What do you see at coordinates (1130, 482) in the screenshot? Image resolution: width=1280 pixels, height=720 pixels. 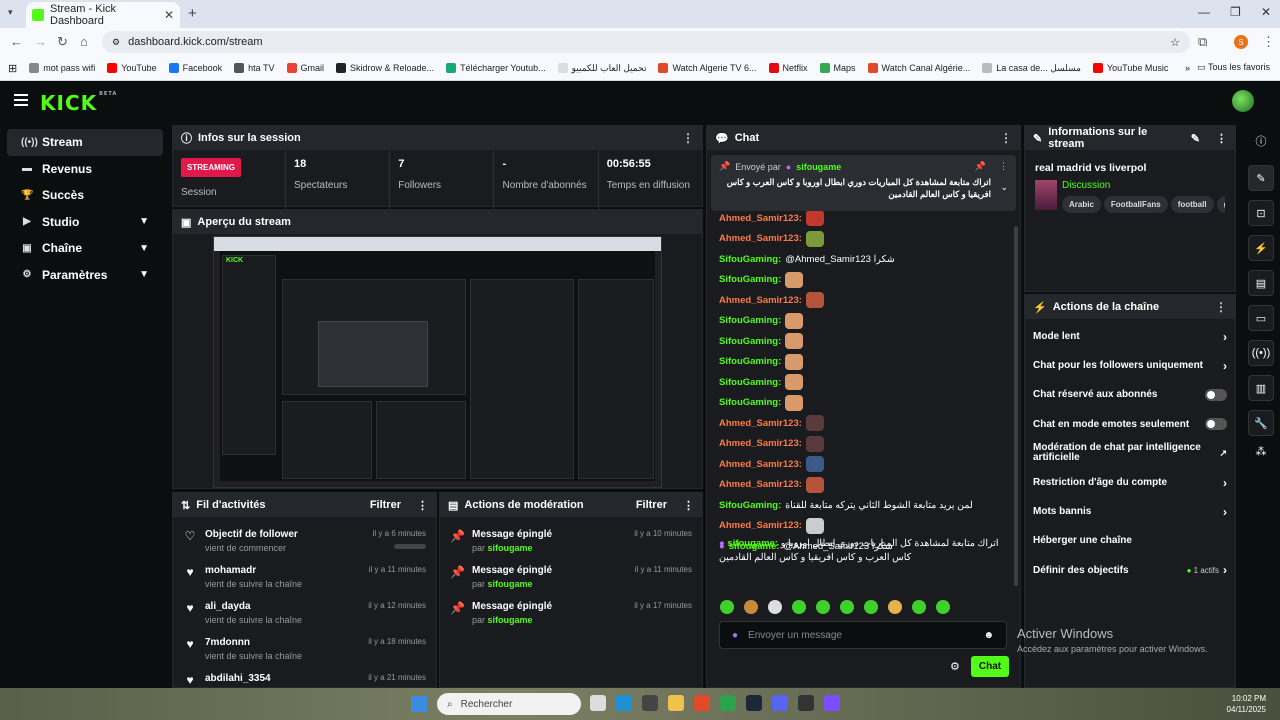 I see `action-age-restriction: Restriction d'âge du compte ›` at bounding box center [1130, 482].